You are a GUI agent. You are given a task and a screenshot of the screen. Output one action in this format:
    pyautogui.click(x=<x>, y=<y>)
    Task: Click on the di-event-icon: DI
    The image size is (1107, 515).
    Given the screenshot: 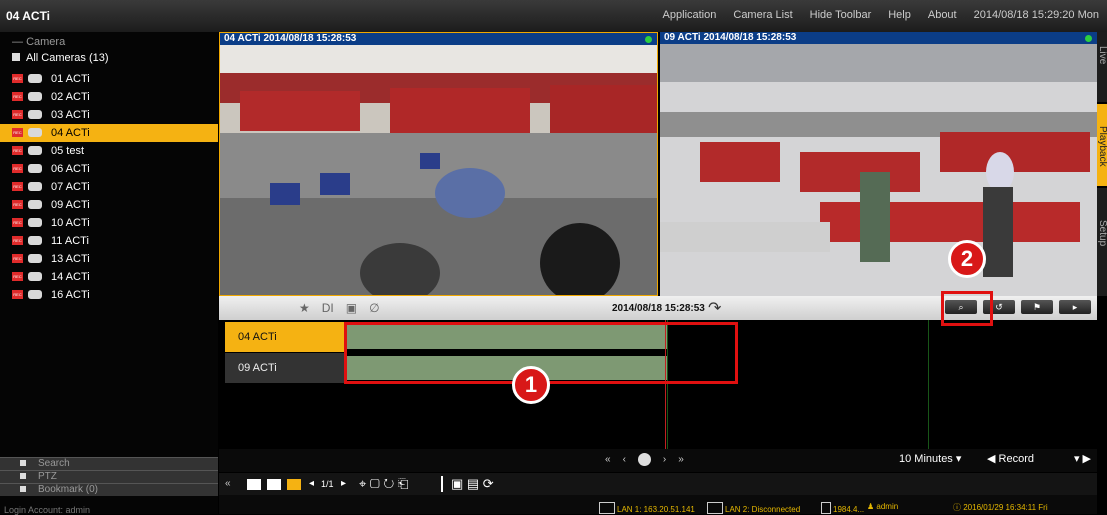 What is the action you would take?
    pyautogui.click(x=328, y=308)
    